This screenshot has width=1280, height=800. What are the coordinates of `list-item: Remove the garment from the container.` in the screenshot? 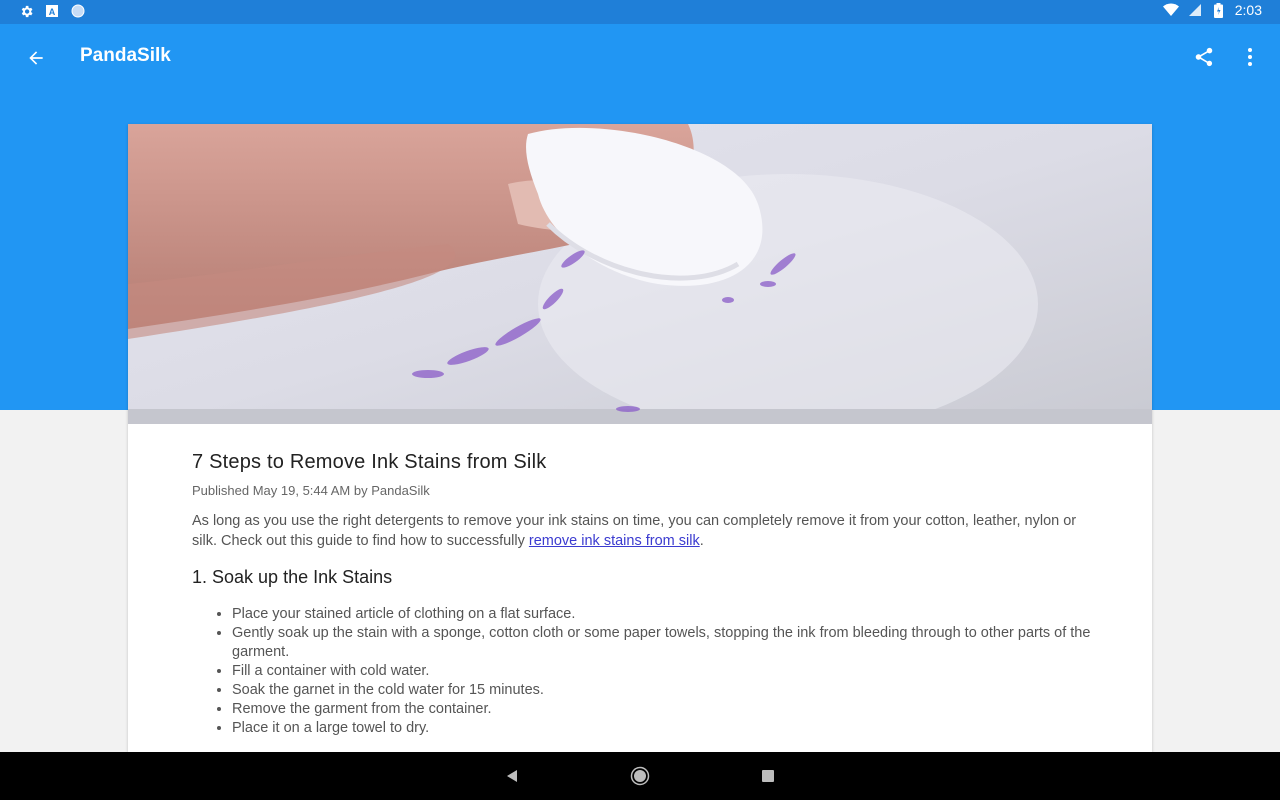 It's located at (662, 709).